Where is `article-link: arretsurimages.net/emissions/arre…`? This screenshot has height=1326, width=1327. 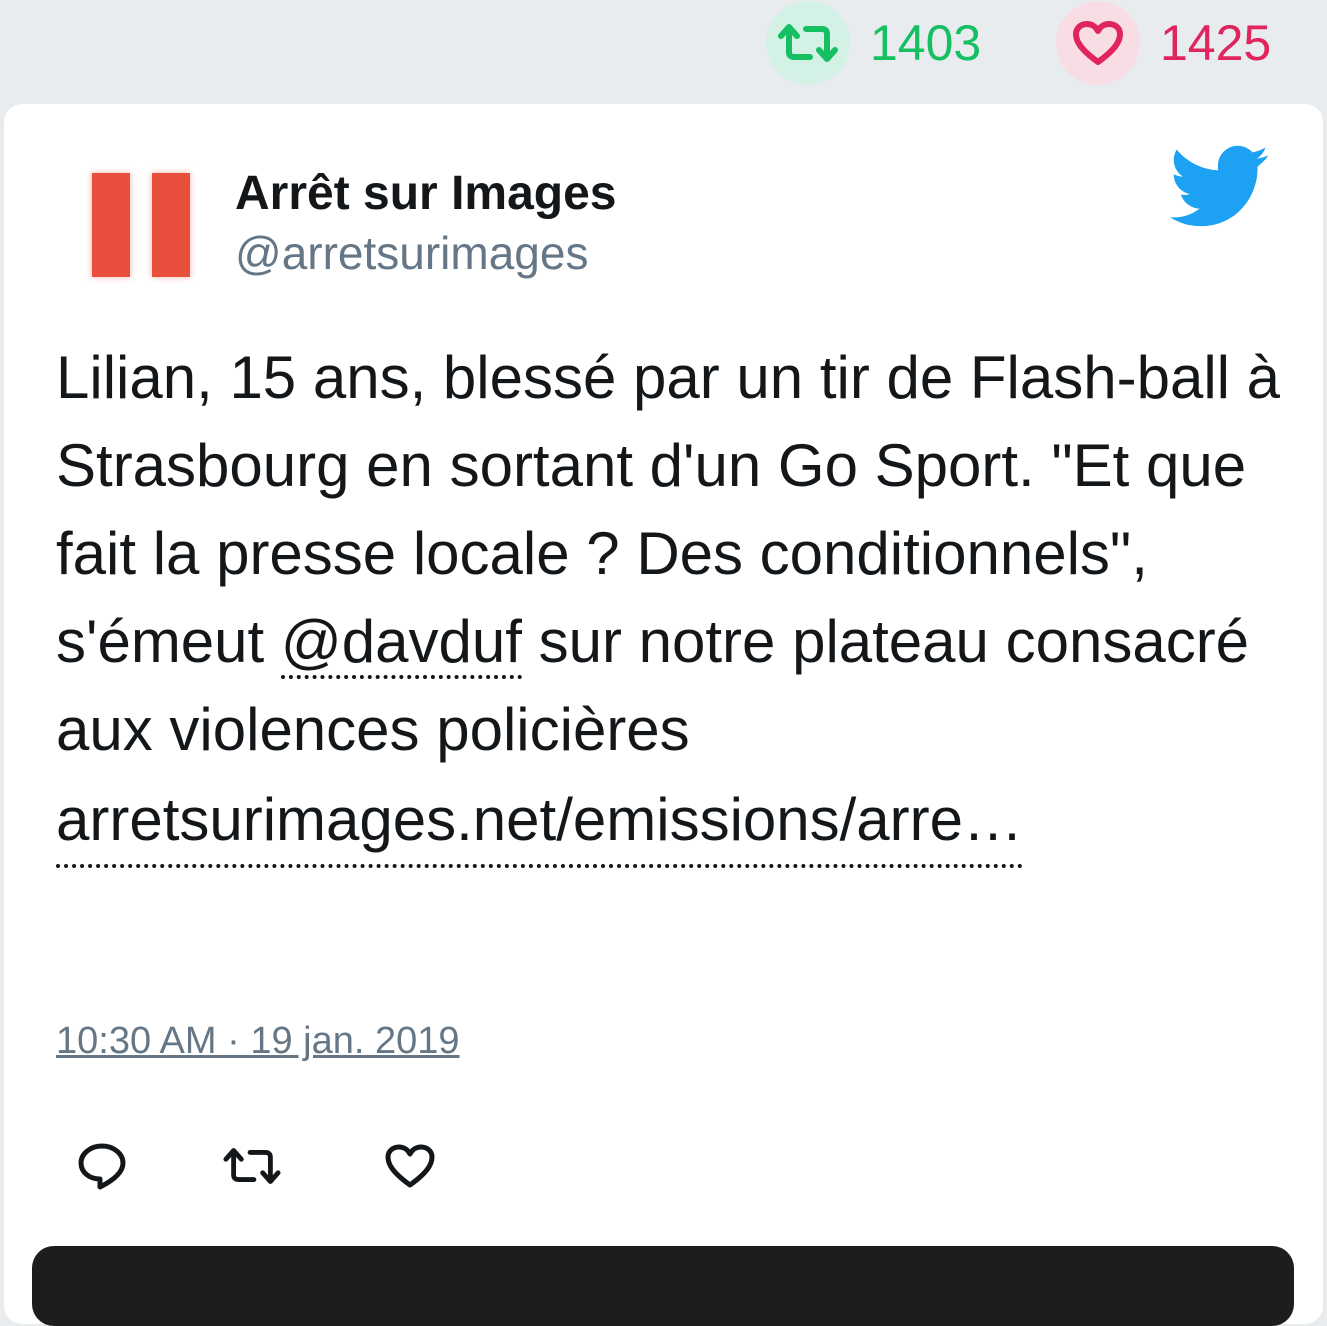 article-link: arretsurimages.net/emissions/arre… is located at coordinates (540, 822).